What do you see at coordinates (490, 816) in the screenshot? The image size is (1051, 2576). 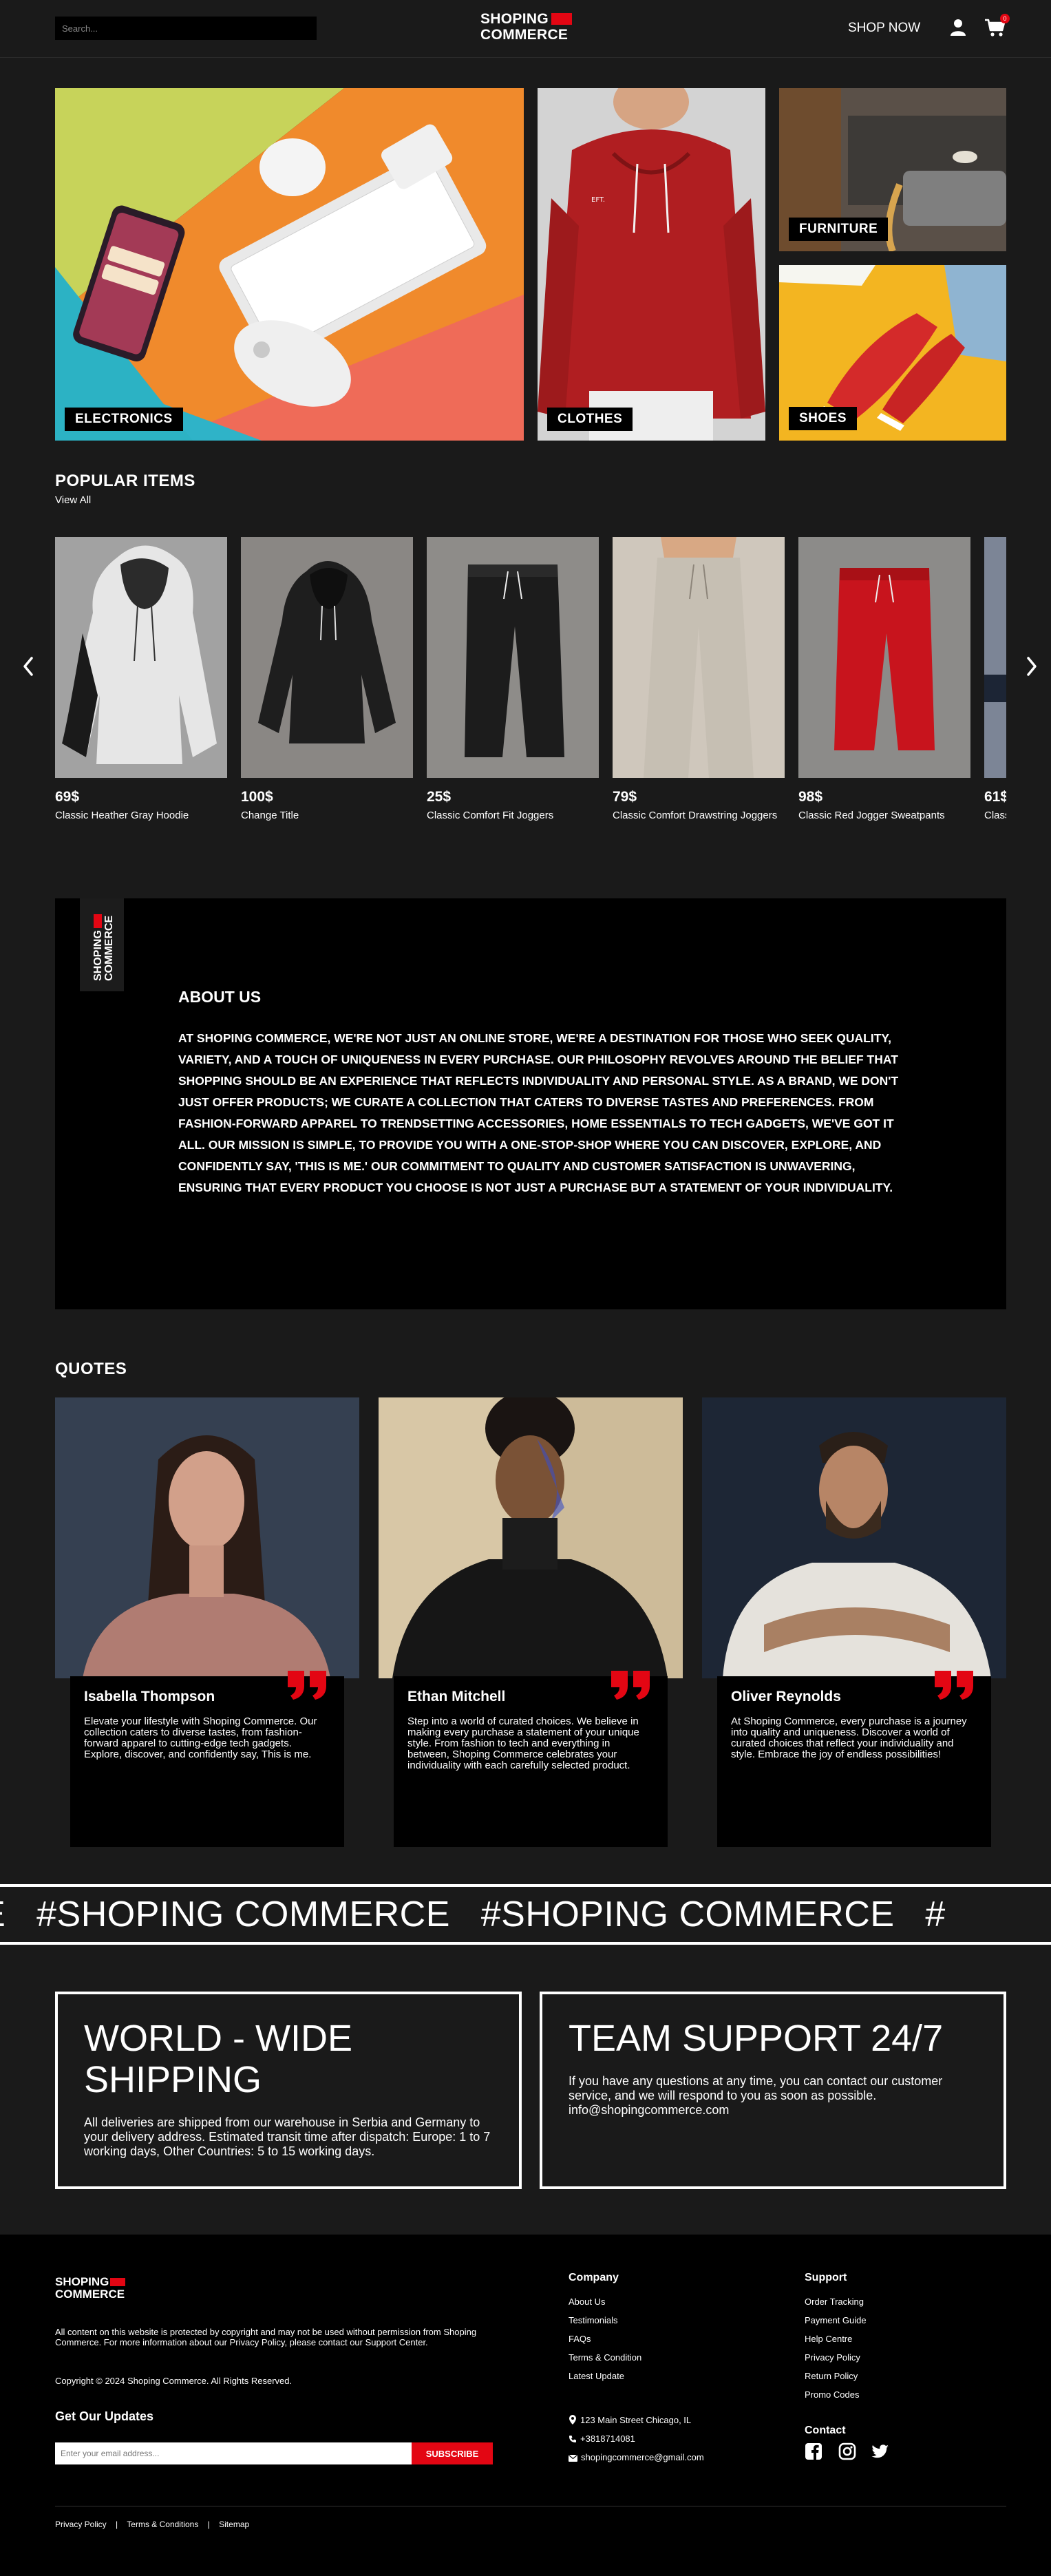 I see `product-name: Classic Comfort Fit Joggers` at bounding box center [490, 816].